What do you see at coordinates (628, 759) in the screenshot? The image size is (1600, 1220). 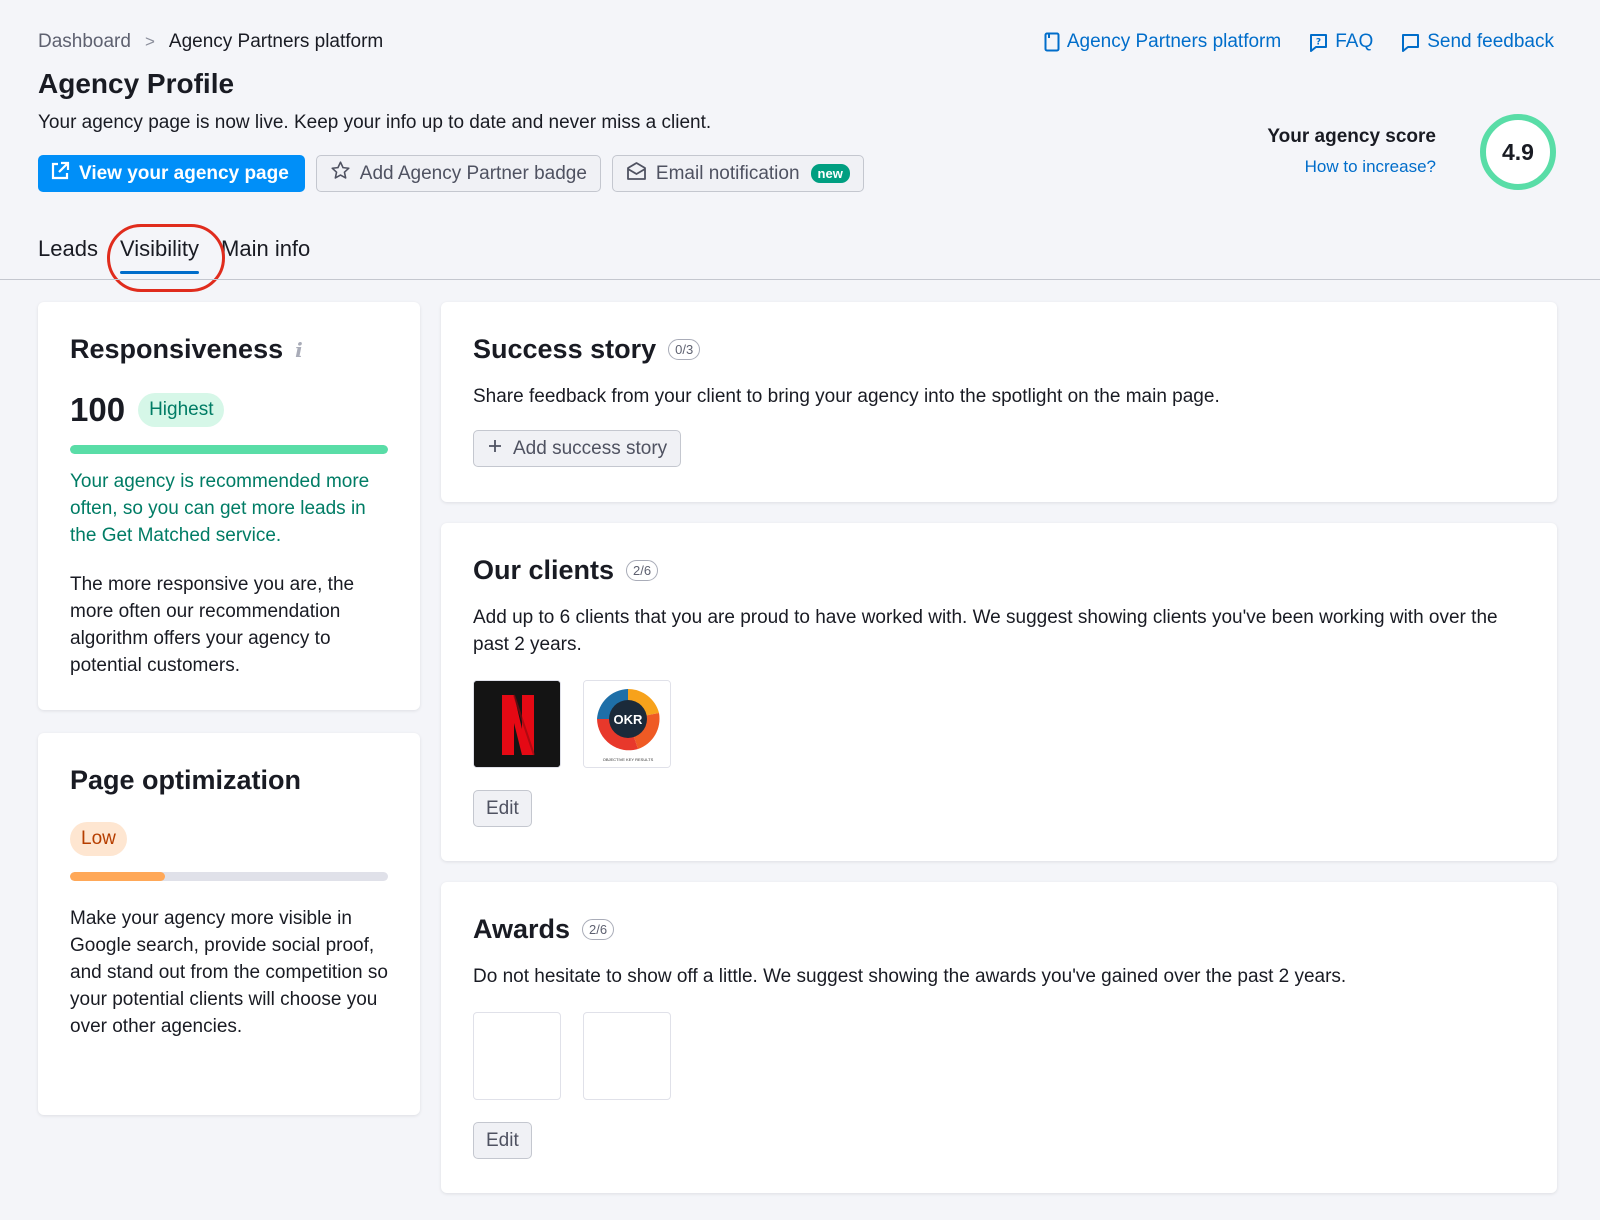 I see `okr-logo-caption: OBJECTIVE KEY RESULTS` at bounding box center [628, 759].